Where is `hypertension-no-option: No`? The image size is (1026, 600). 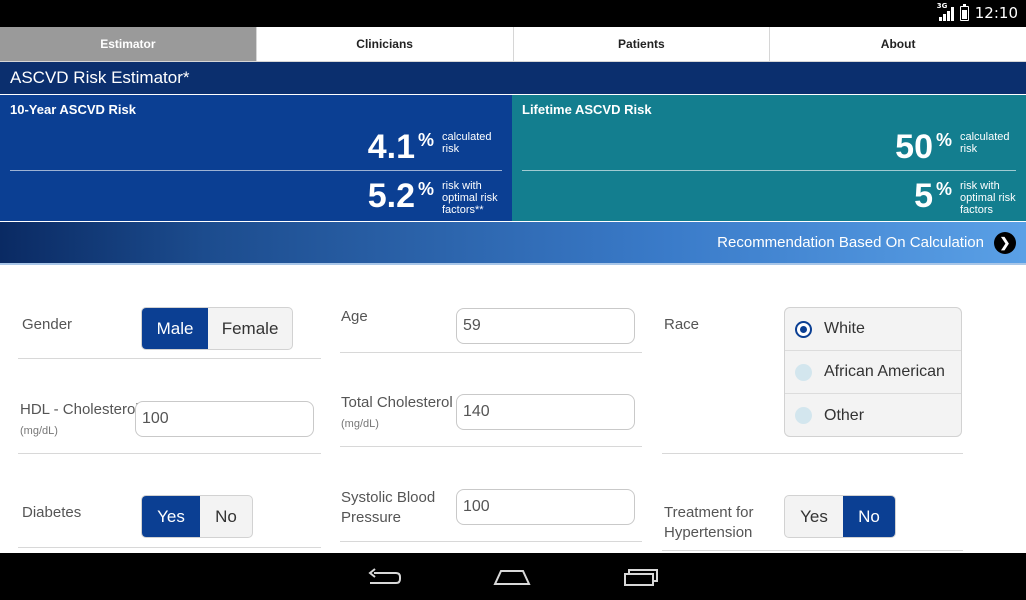
hypertension-no-option: No is located at coordinates (868, 516).